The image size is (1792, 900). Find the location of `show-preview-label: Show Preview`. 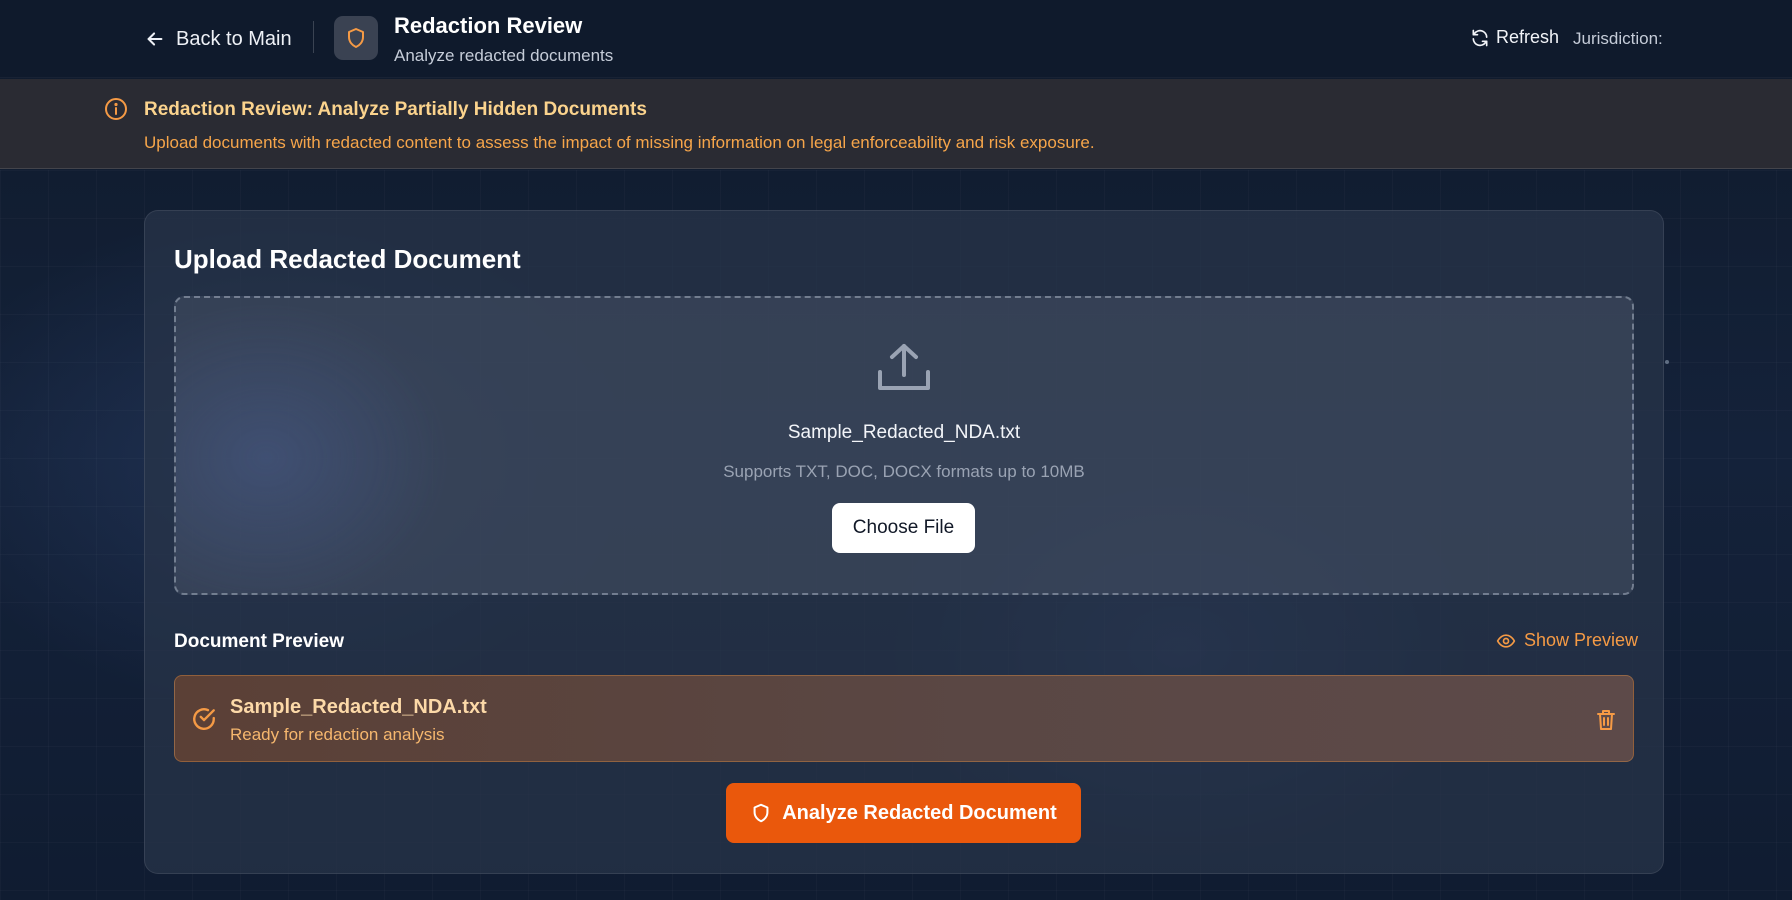

show-preview-label: Show Preview is located at coordinates (1581, 640).